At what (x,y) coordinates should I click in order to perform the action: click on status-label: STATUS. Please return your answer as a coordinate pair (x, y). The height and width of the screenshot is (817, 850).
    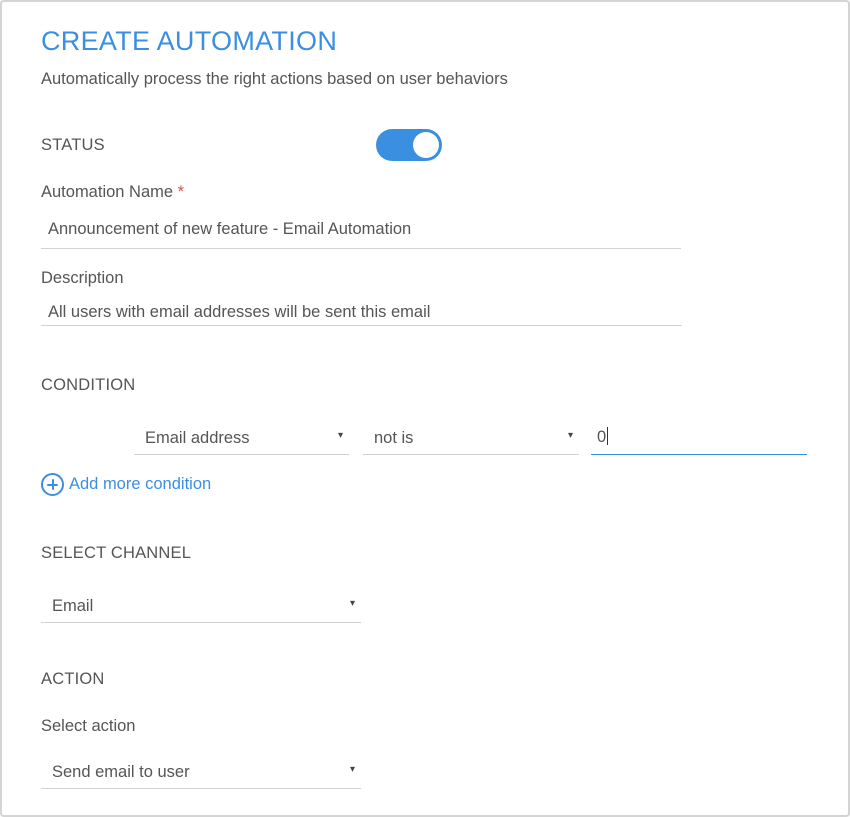
    Looking at the image, I should click on (73, 145).